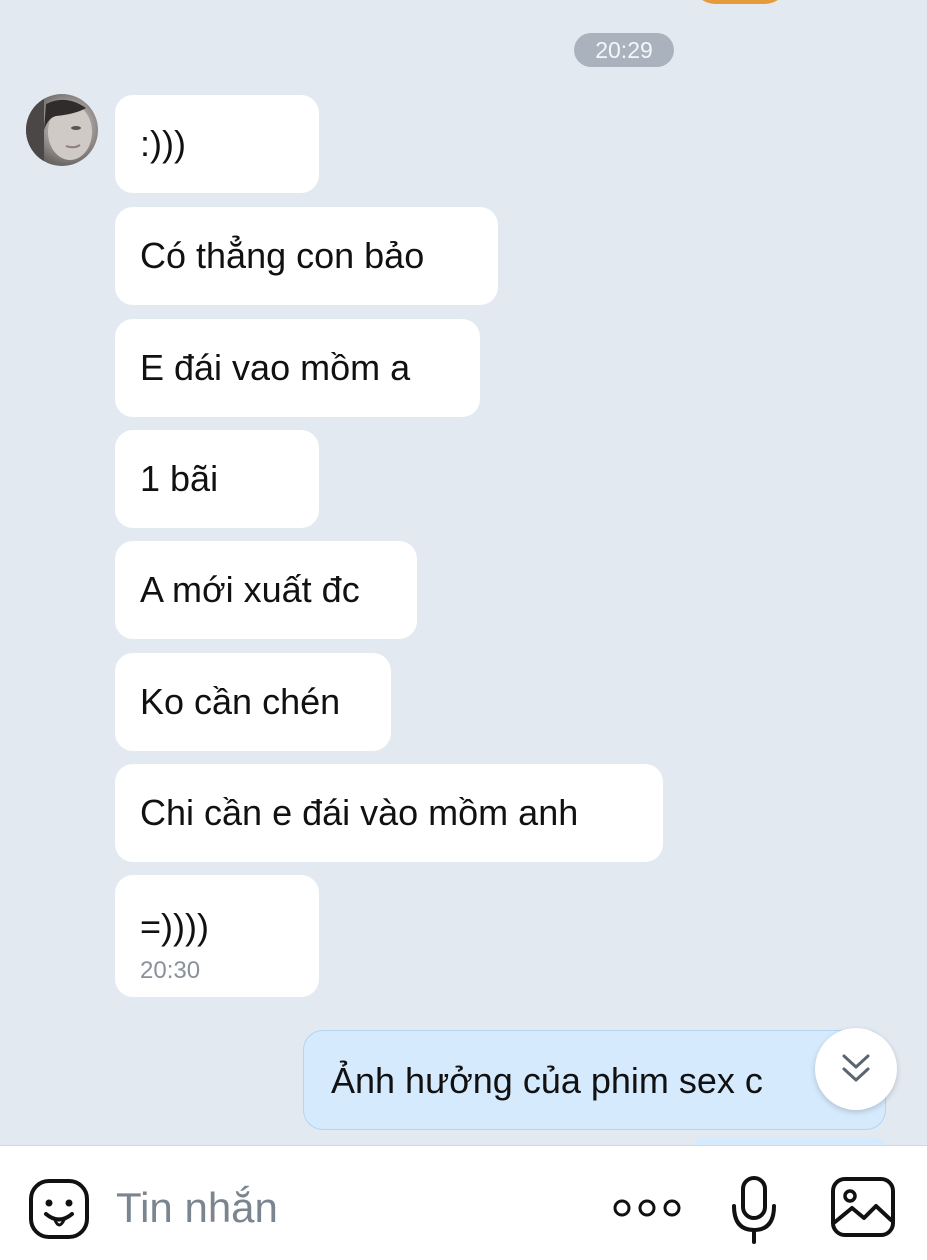 This screenshot has height=1260, width=927. Describe the element at coordinates (197, 1208) in the screenshot. I see `message-input: Tin nhắn` at that location.